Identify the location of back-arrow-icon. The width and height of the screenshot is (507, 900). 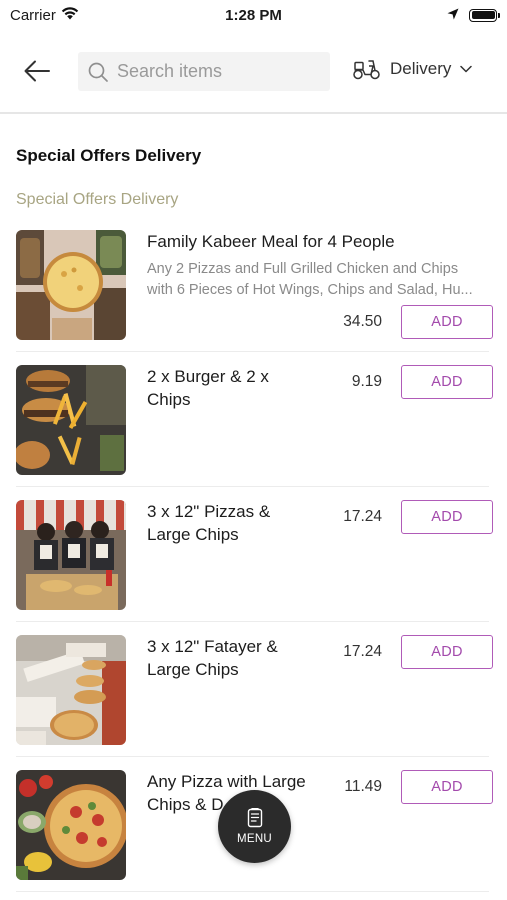
(37, 71).